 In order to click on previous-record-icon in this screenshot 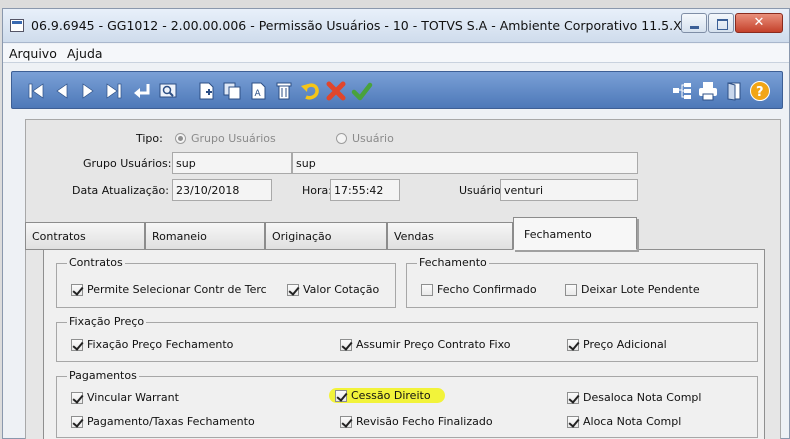, I will do `click(62, 91)`.